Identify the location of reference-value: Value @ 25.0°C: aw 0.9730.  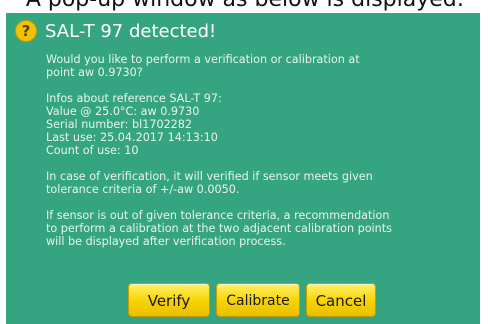
(123, 111).